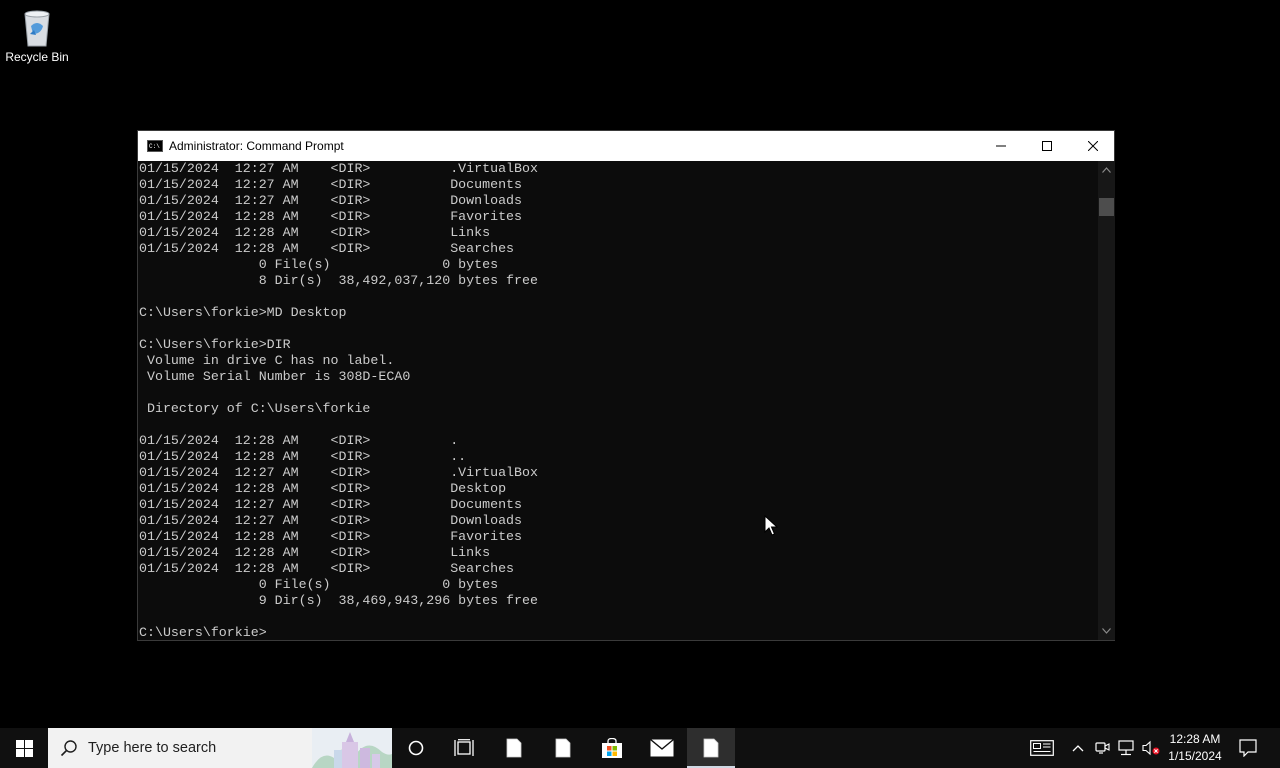 The width and height of the screenshot is (1280, 768). I want to click on recycle-bin-icon, so click(37, 28).